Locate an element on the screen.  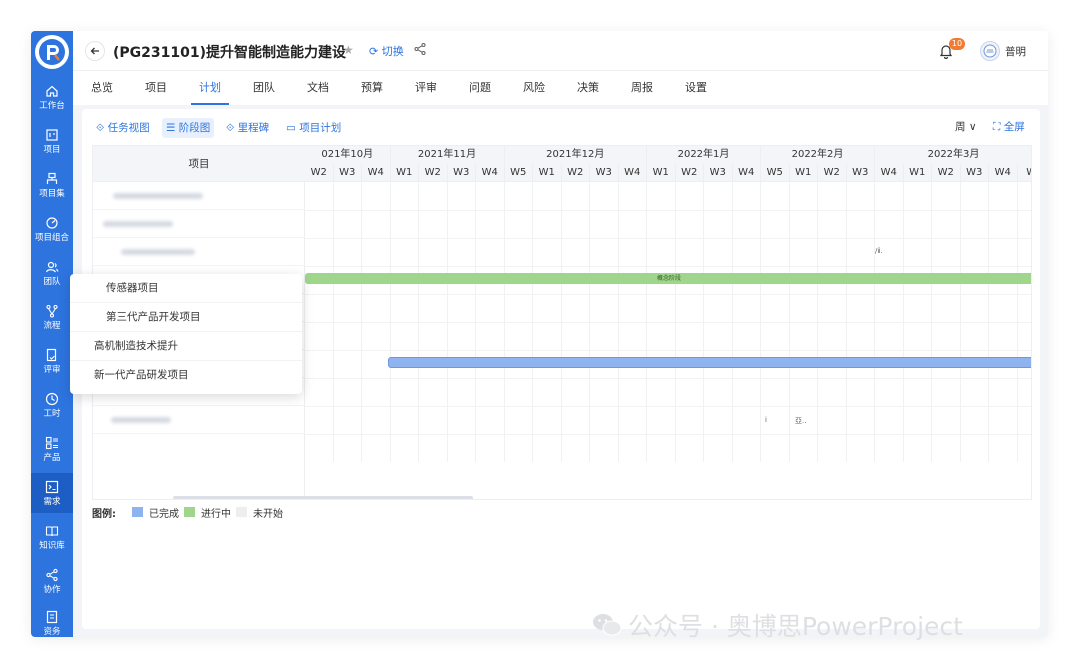
switch-button: ⟳ 切换 is located at coordinates (386, 51).